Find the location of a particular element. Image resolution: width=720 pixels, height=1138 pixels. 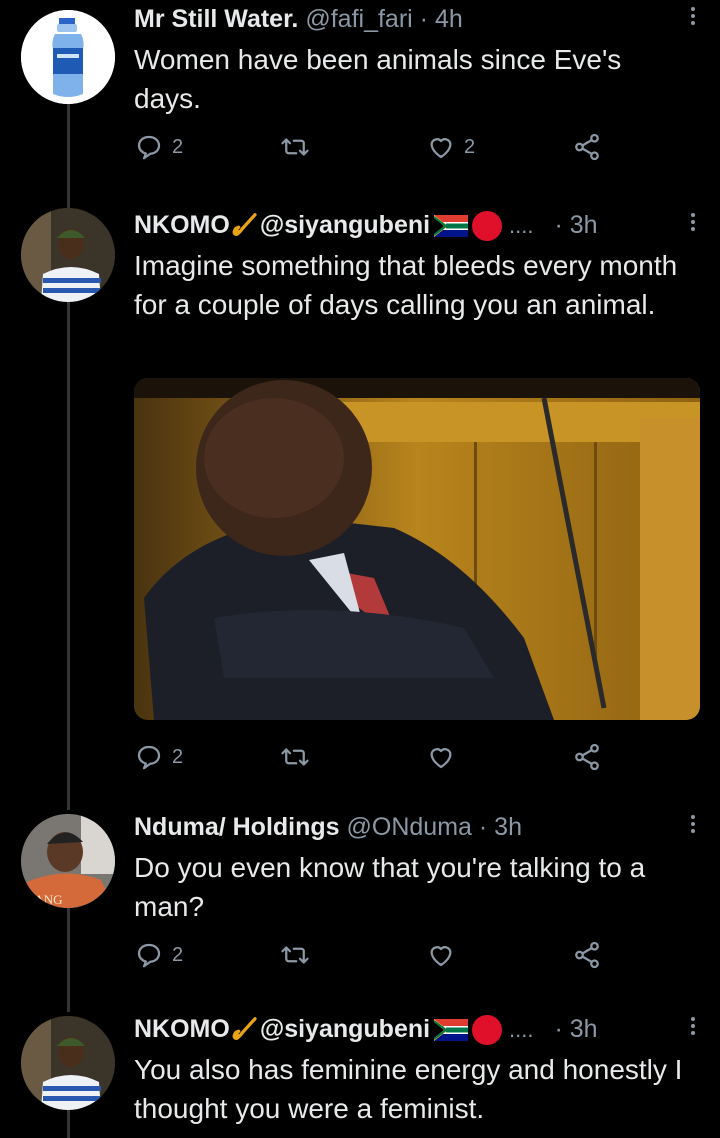

svg-text: GANG is located at coordinates (44, 899).